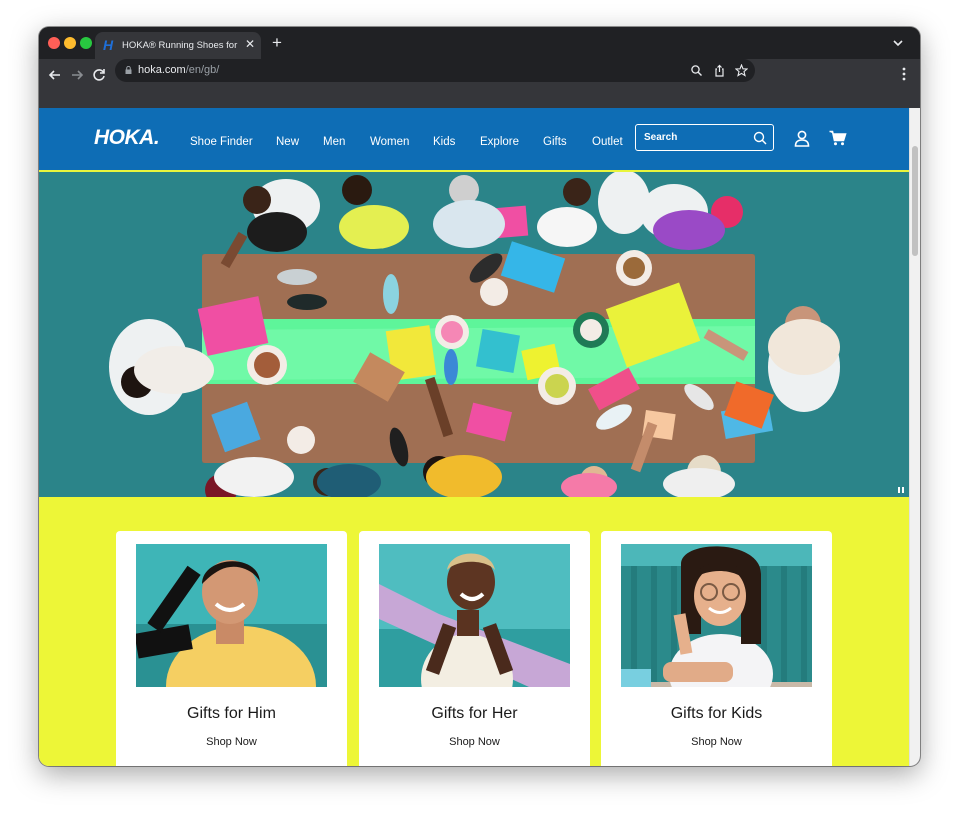 Image resolution: width=959 pixels, height=818 pixels. What do you see at coordinates (555, 142) in the screenshot?
I see `nav-gifts: Gifts` at bounding box center [555, 142].